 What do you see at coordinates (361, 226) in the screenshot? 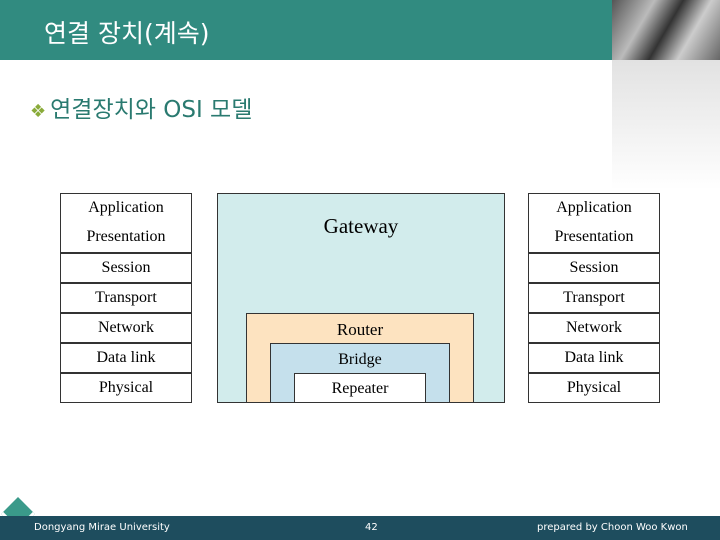
I see `gateway-label: Gateway` at bounding box center [361, 226].